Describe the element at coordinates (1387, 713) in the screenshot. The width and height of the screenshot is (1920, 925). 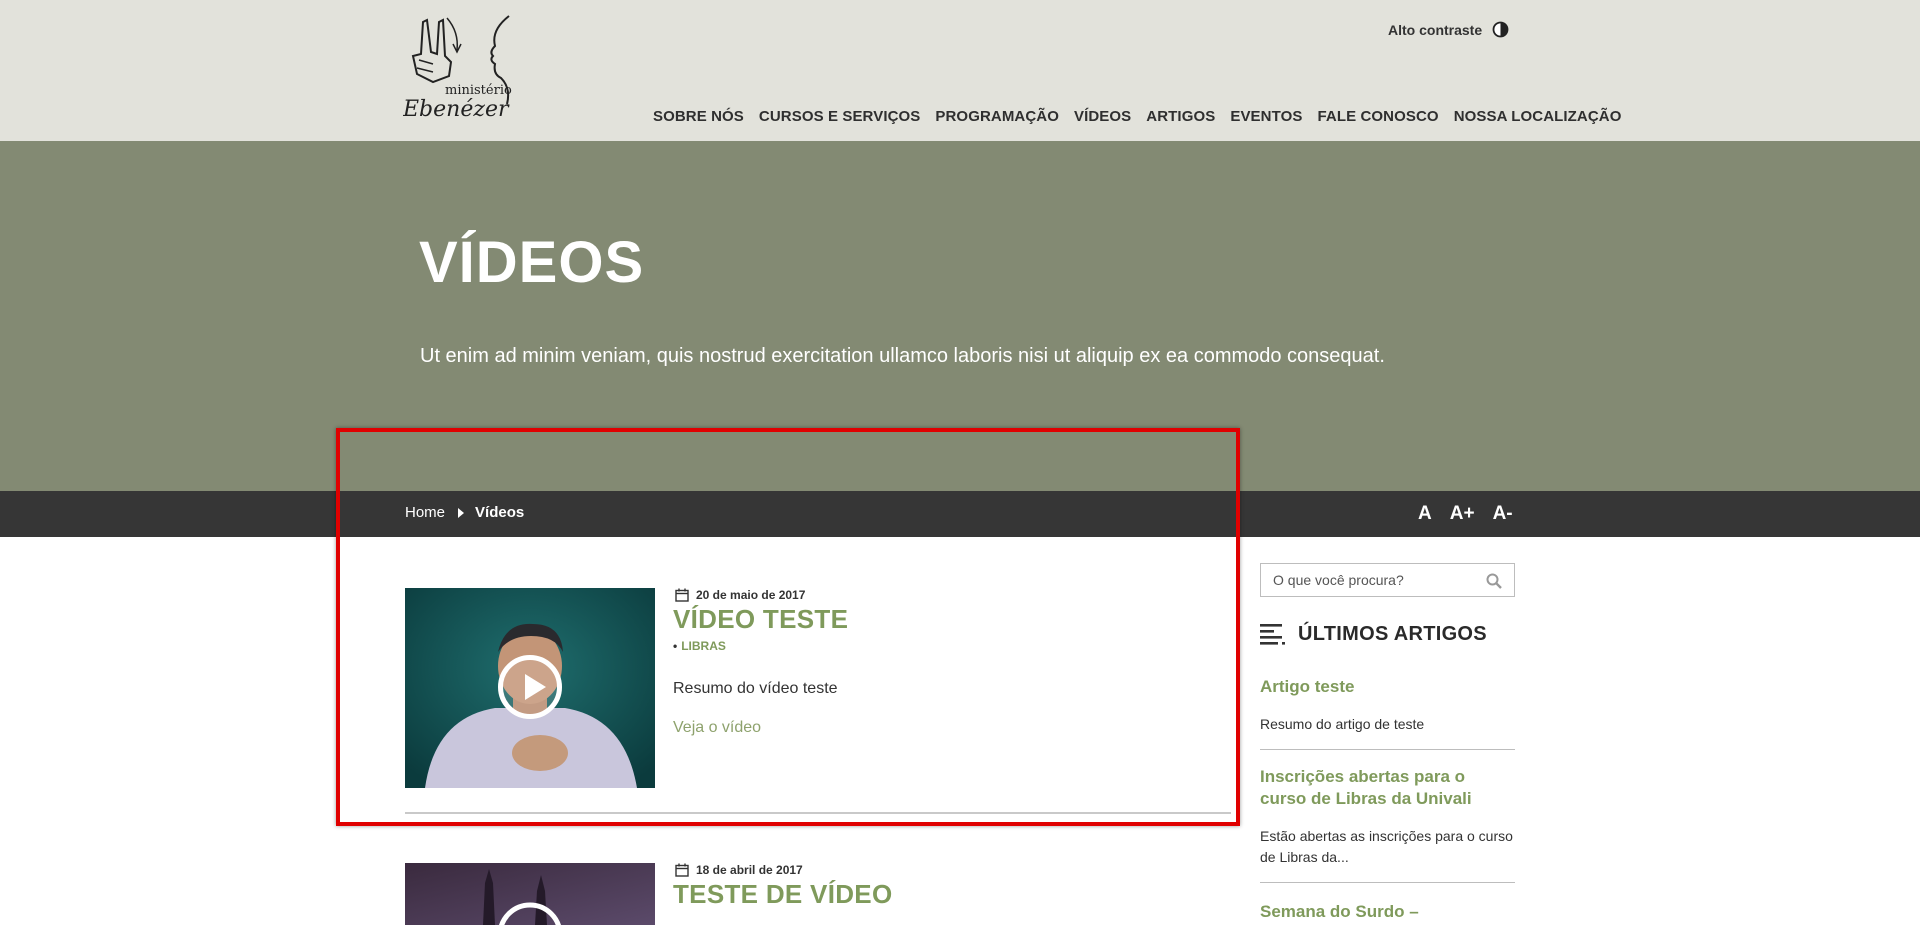
I see `article-item: Artigo teste Resumo do artigo de teste` at that location.